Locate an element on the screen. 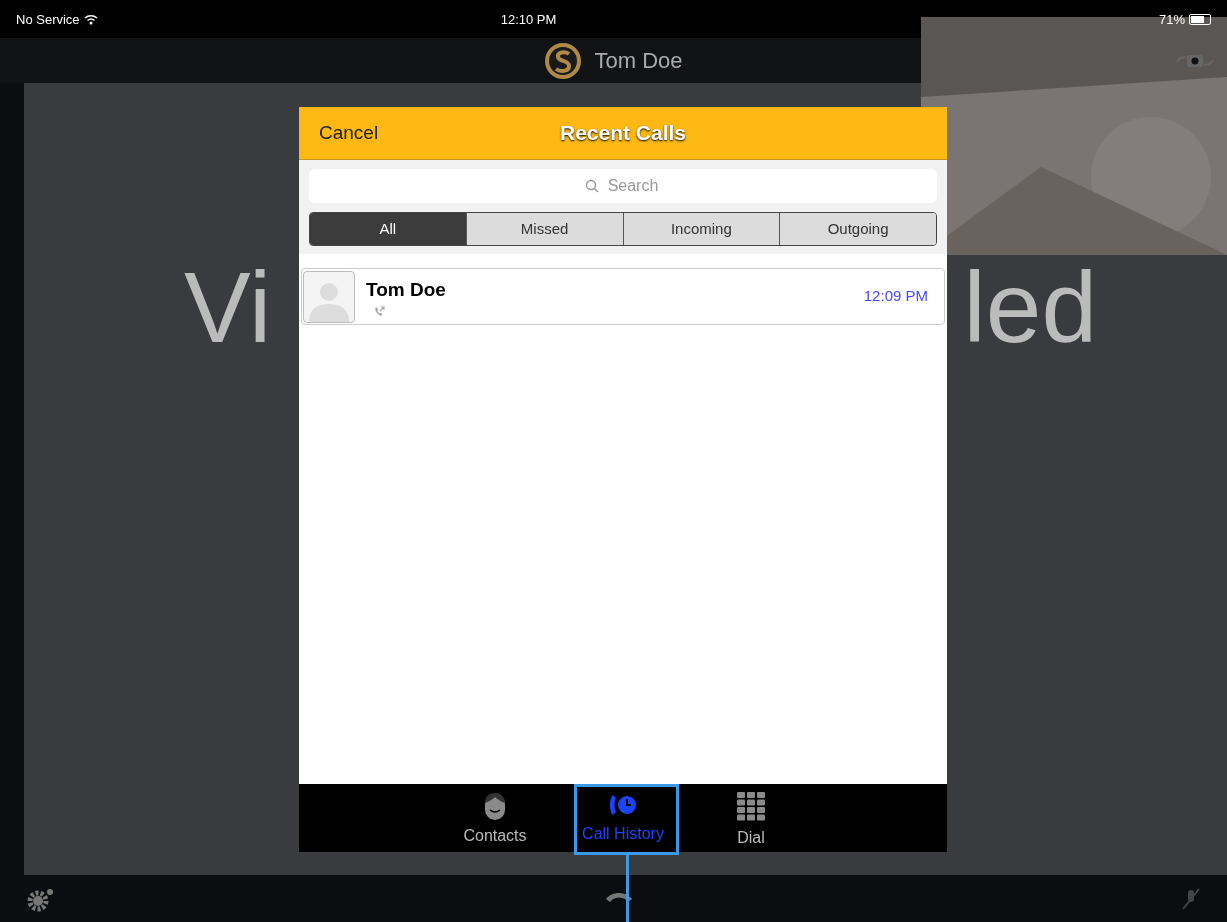  caller-name: Tom Doe is located at coordinates (638, 61).